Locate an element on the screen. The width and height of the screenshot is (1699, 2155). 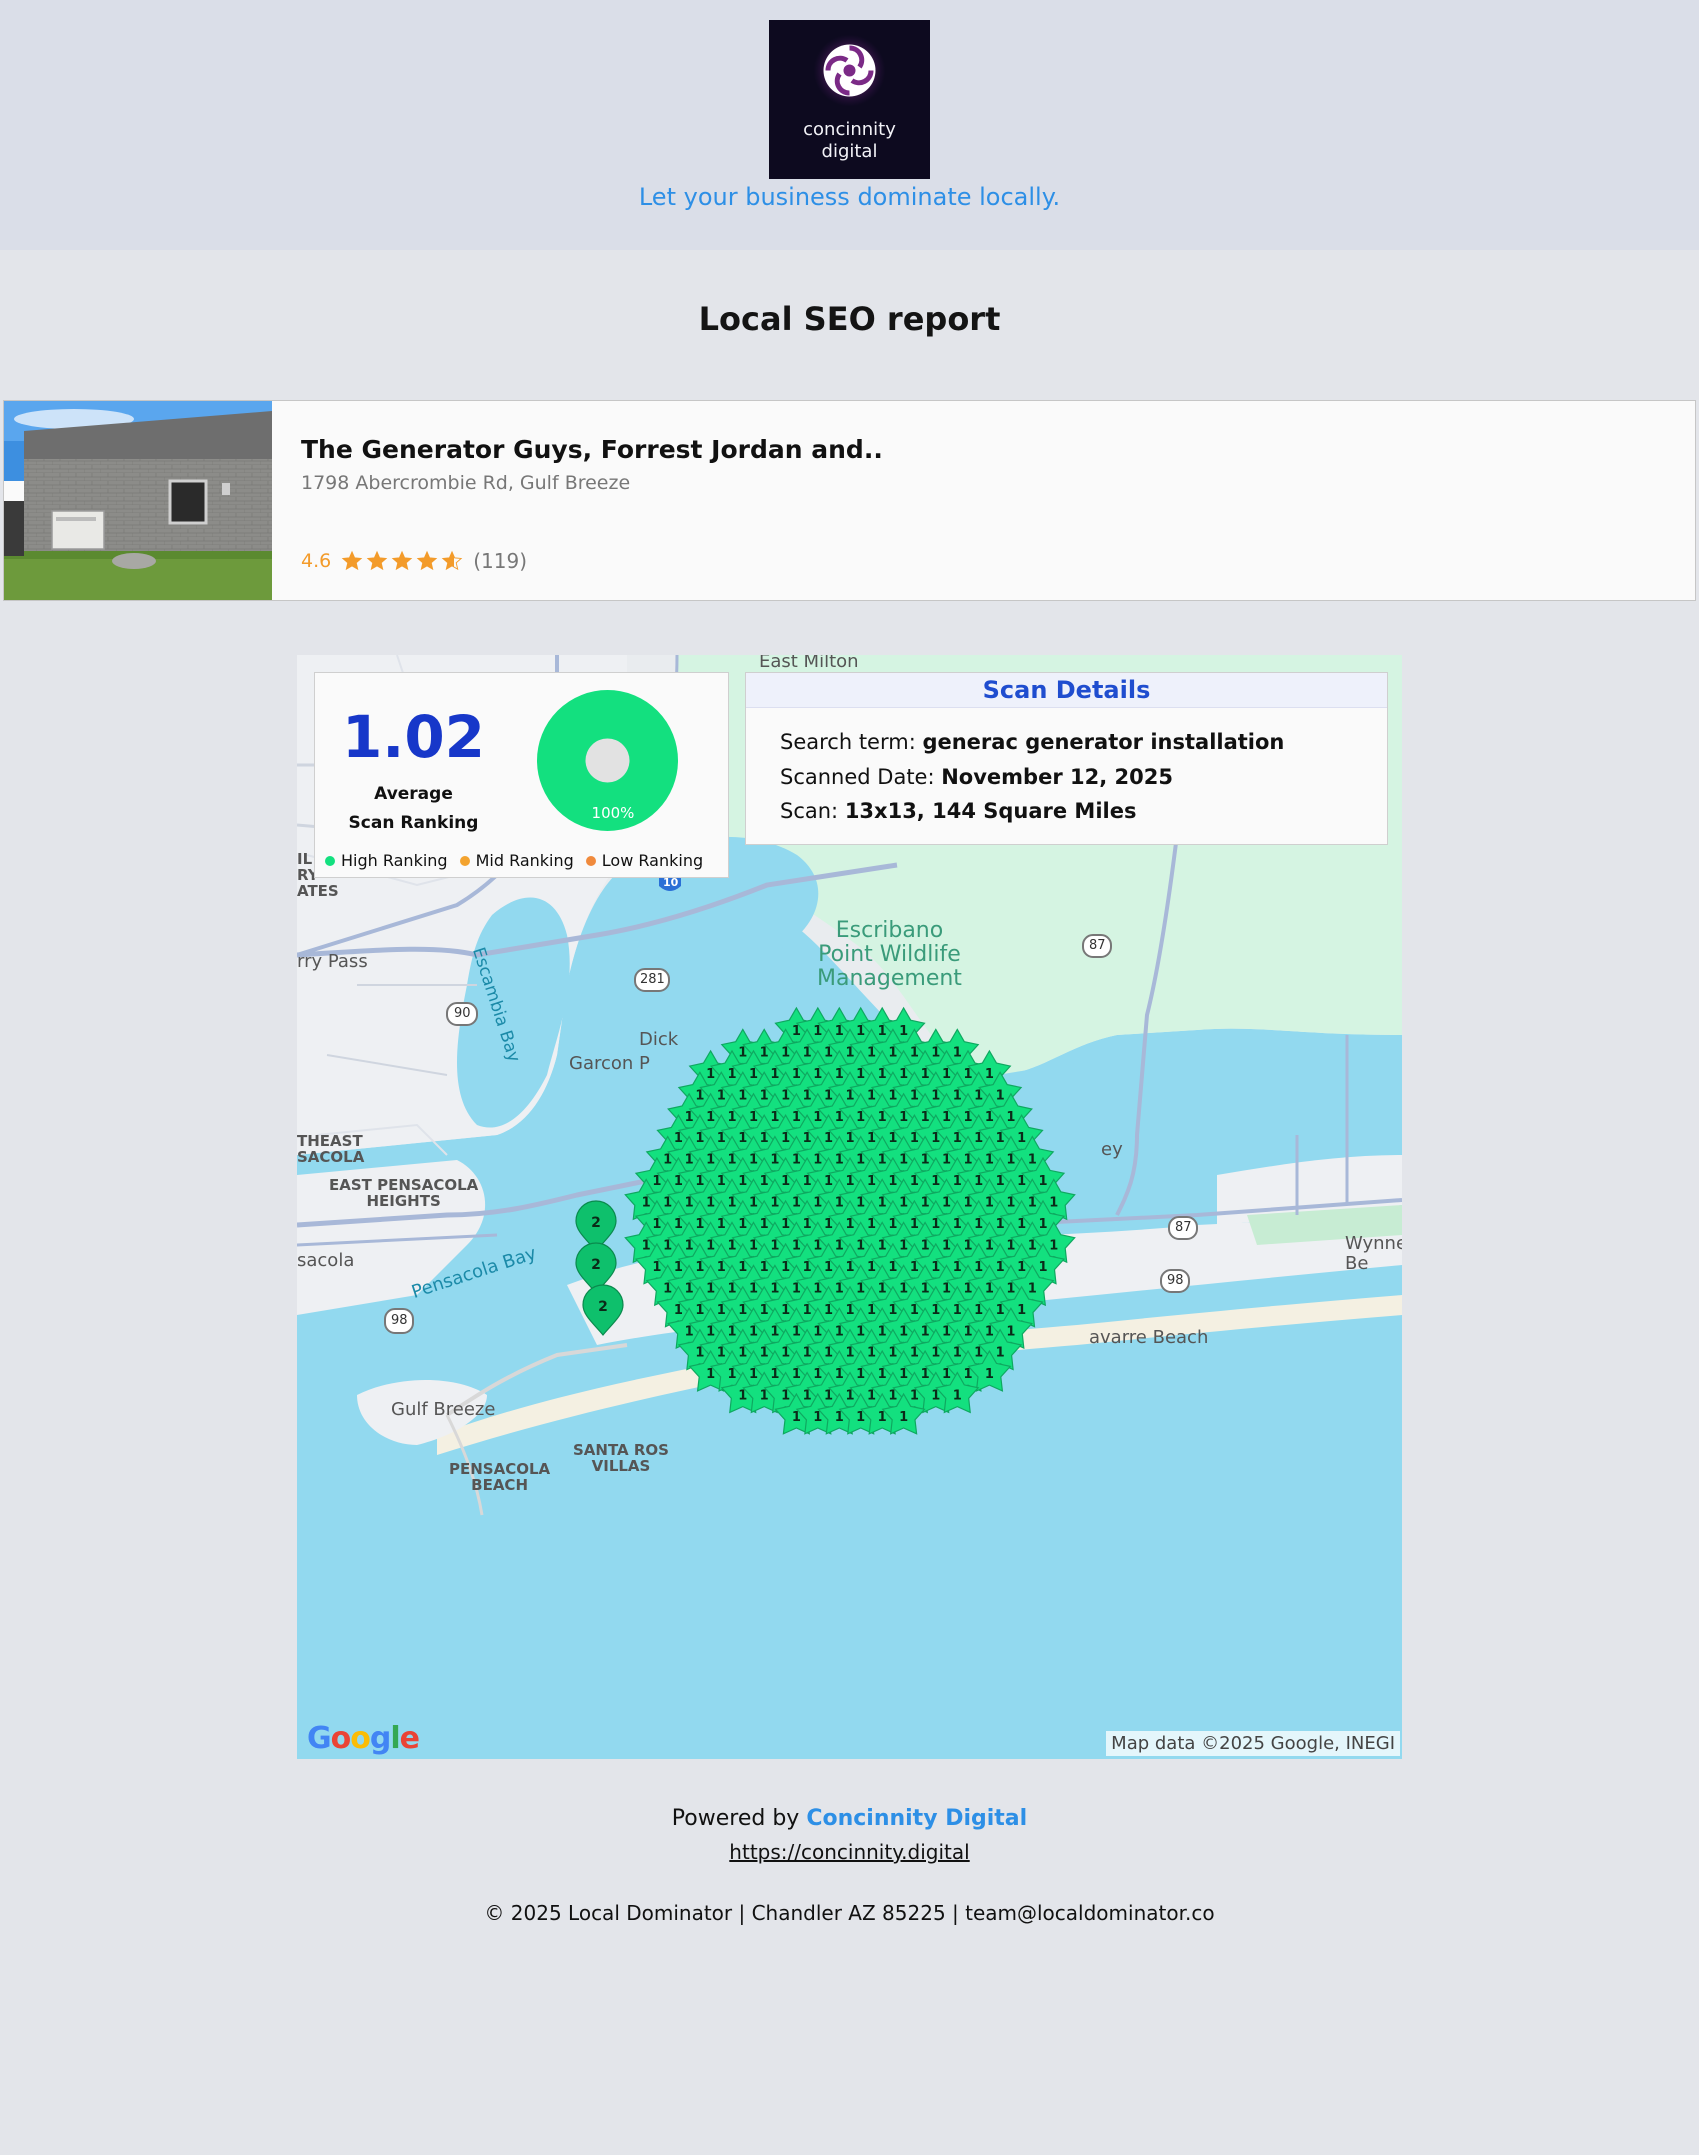
ranking-donut-chart: 100% is located at coordinates (607, 760).